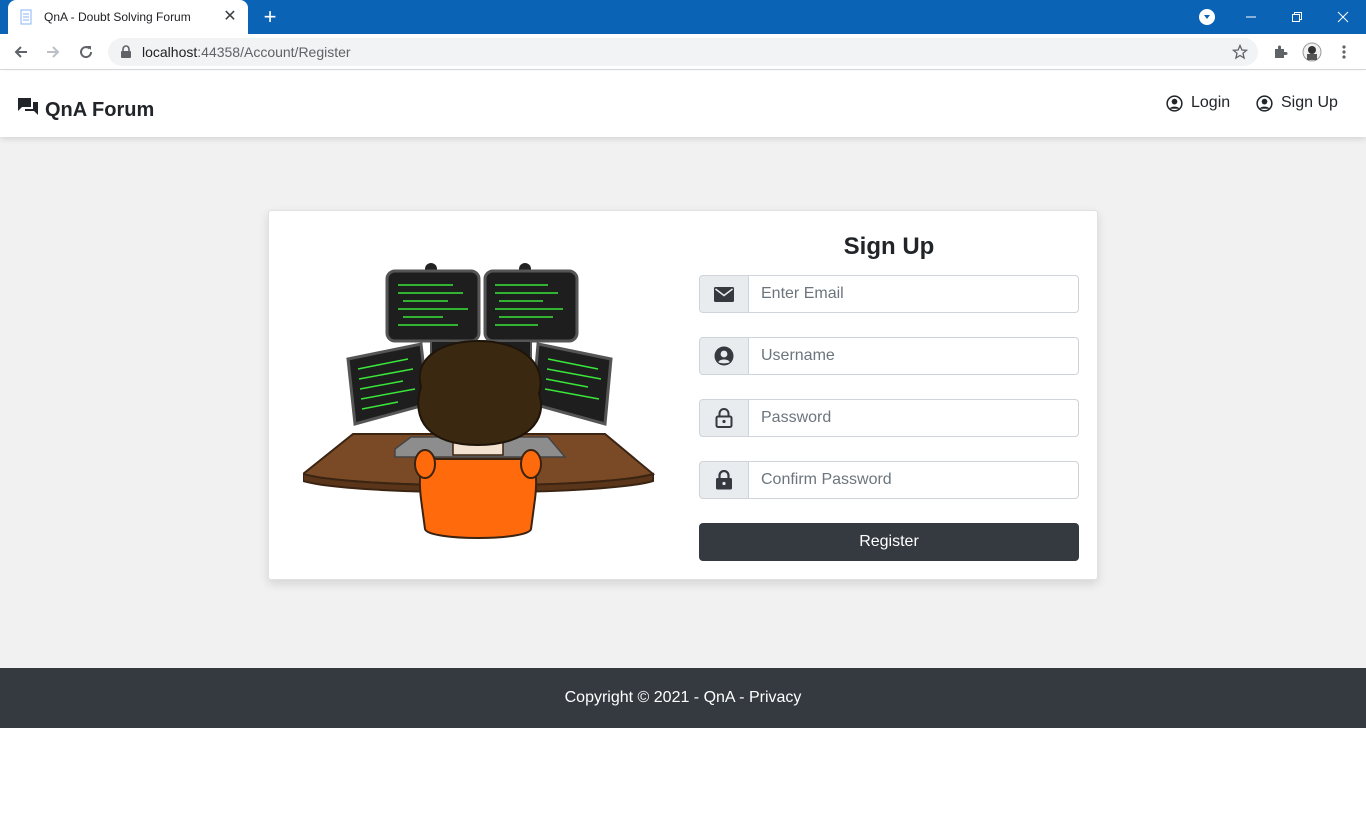 The image size is (1366, 816). What do you see at coordinates (914, 294) in the screenshot?
I see `email-field` at bounding box center [914, 294].